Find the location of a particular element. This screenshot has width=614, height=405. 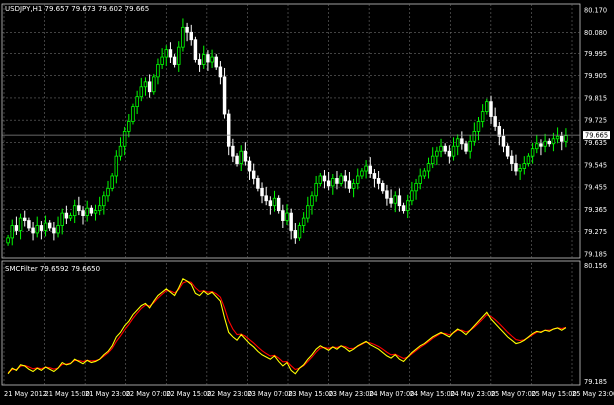

time-tick-label: 22 May 07:00 is located at coordinates (148, 394).